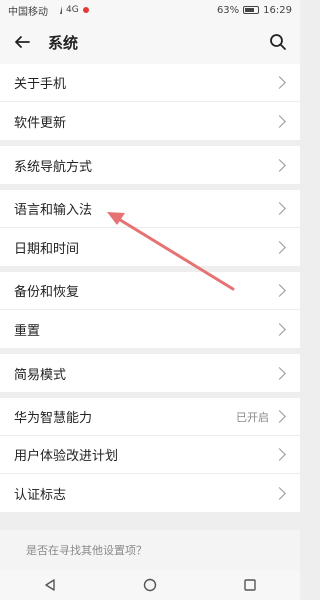 The image size is (320, 600). I want to click on settings-group: 备份和恢复 重置, so click(150, 310).